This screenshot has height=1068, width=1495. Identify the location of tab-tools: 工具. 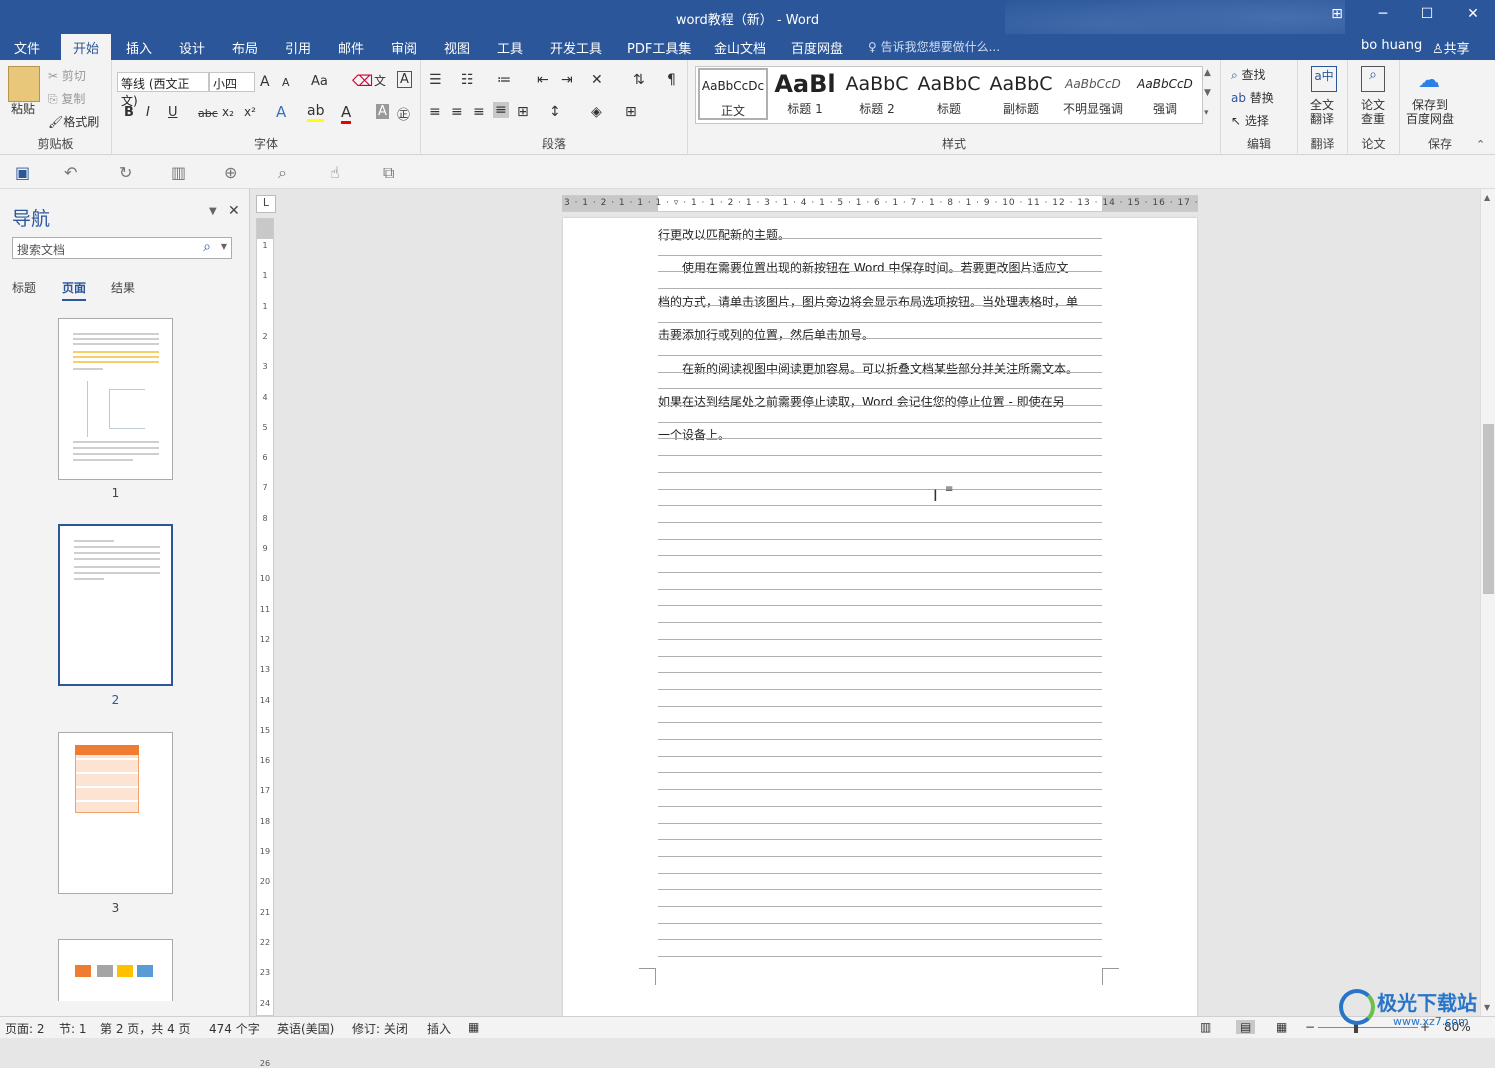
(510, 47).